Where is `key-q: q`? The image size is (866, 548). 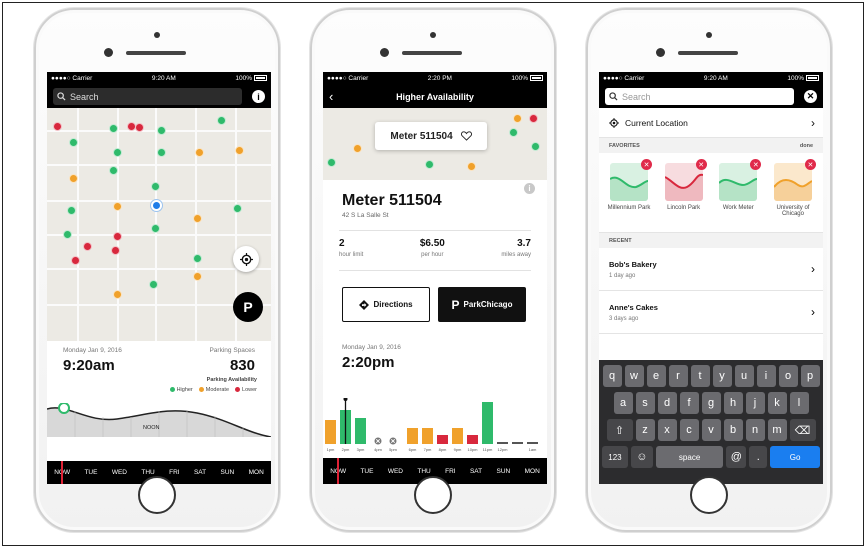
key-q: q is located at coordinates (612, 376).